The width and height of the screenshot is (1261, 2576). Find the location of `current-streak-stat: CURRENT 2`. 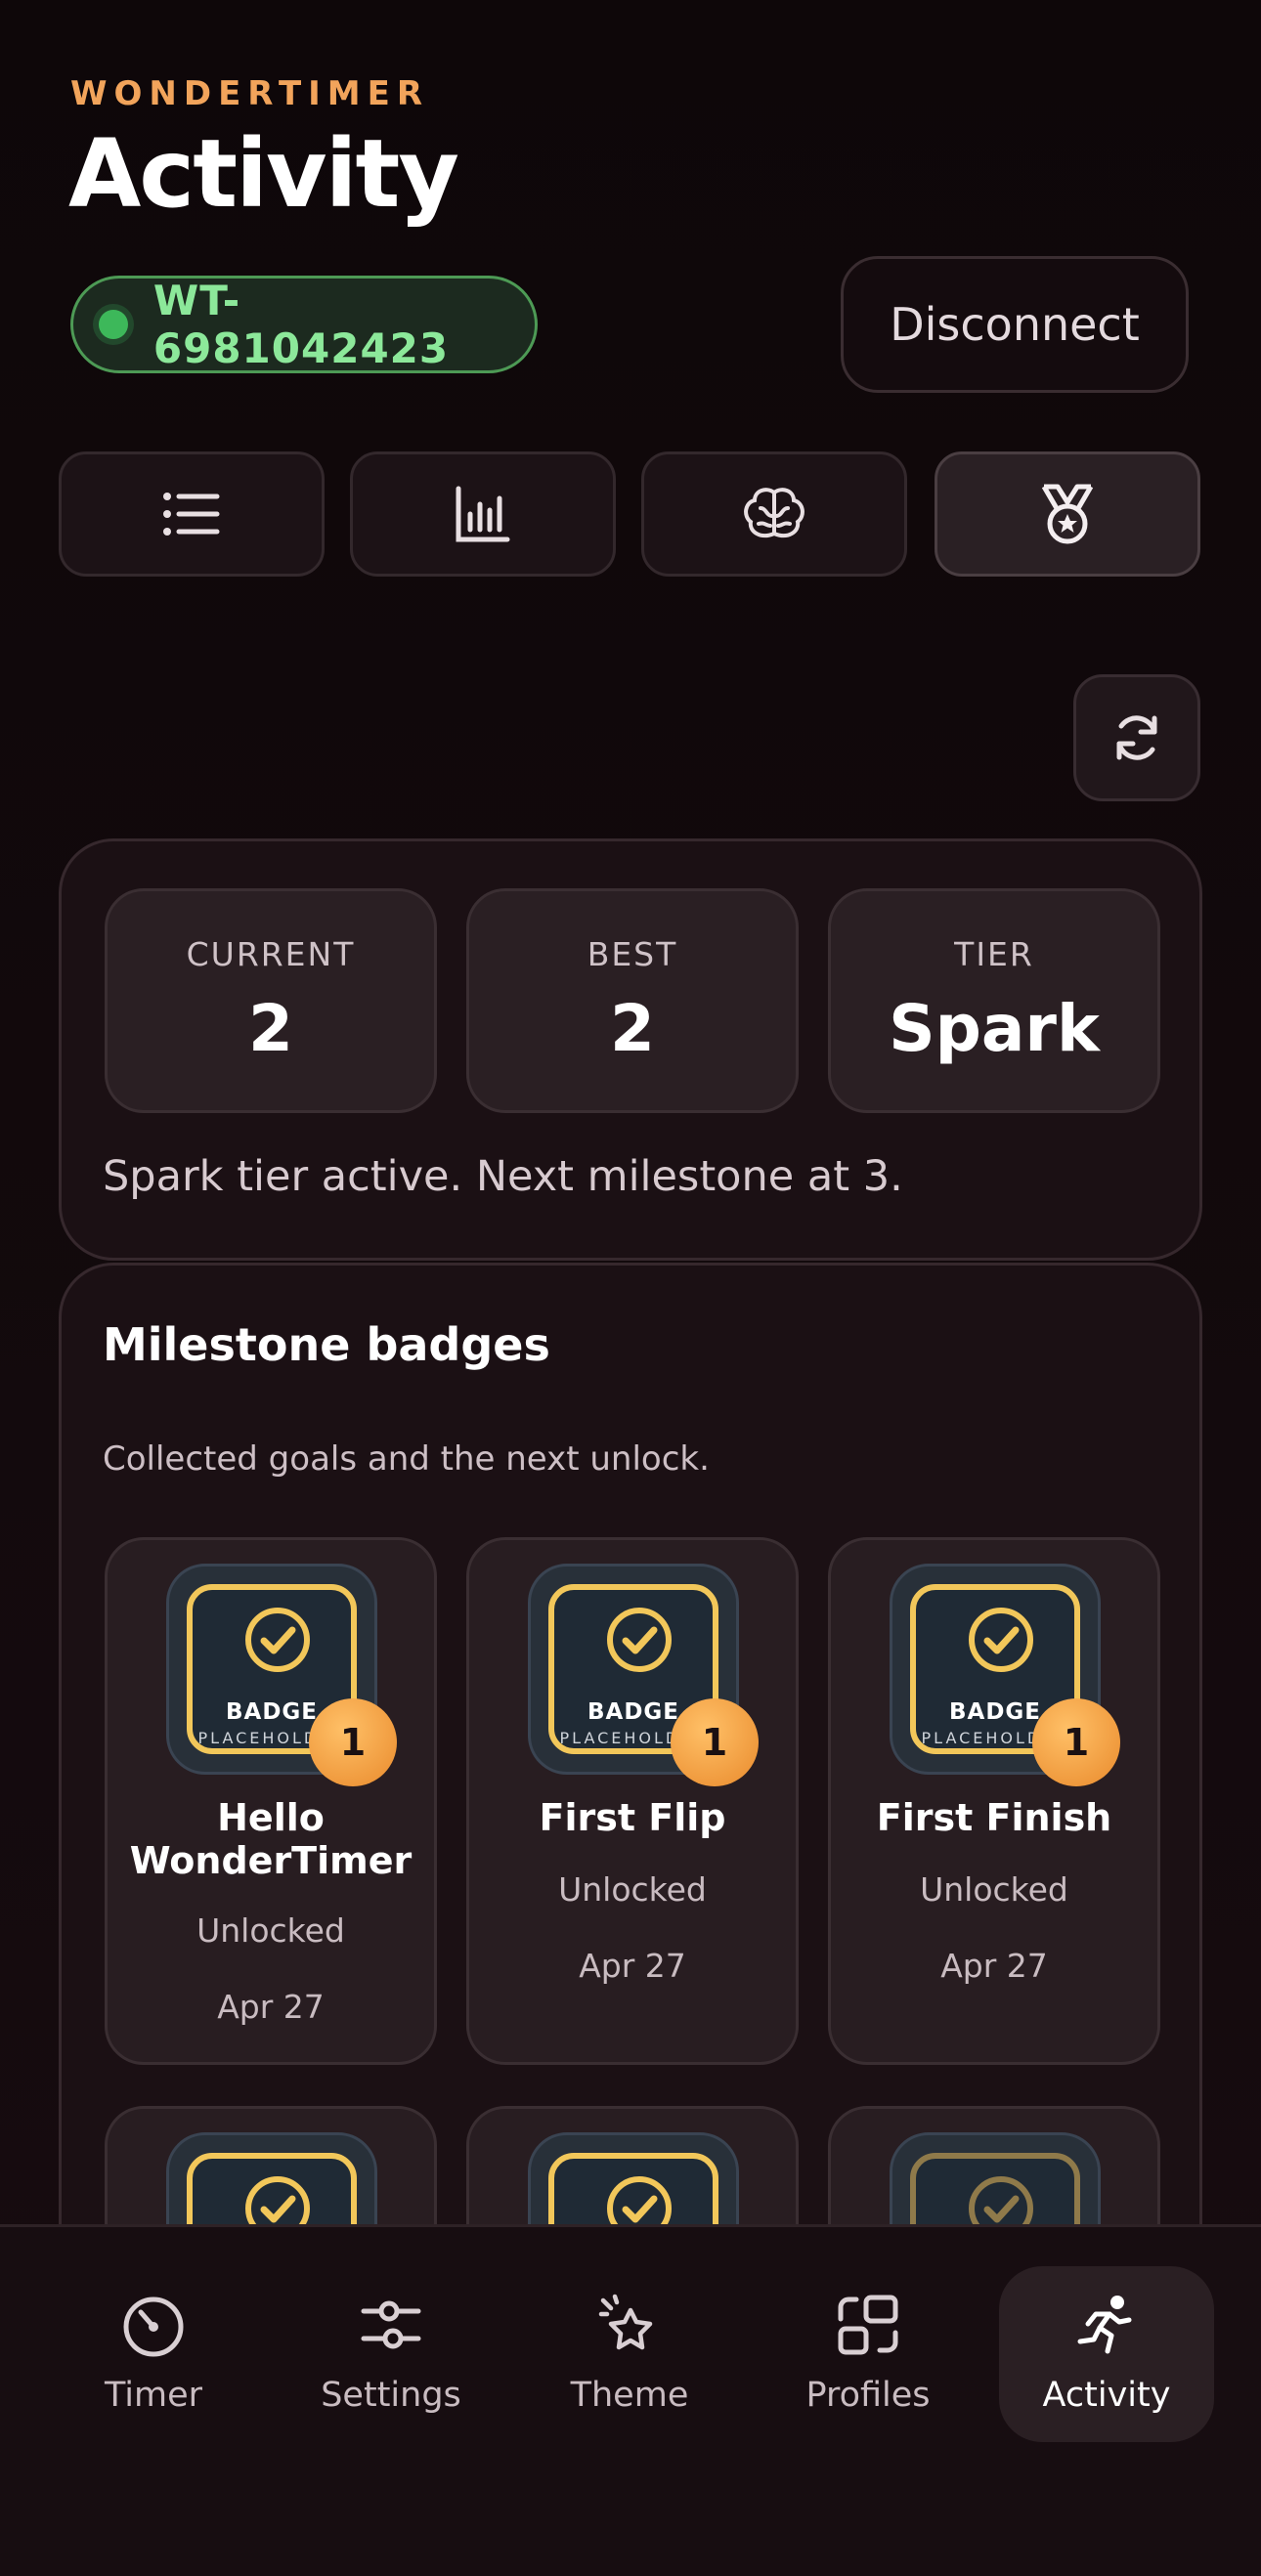

current-streak-stat: CURRENT 2 is located at coordinates (271, 1000).